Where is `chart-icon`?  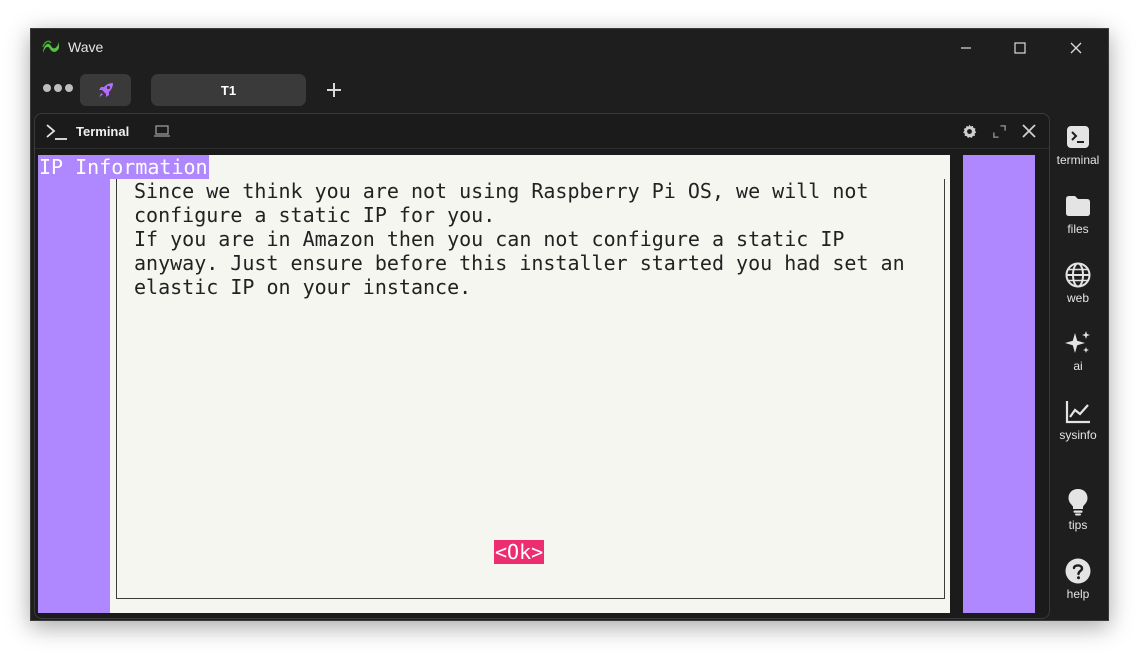
chart-icon is located at coordinates (1077, 412).